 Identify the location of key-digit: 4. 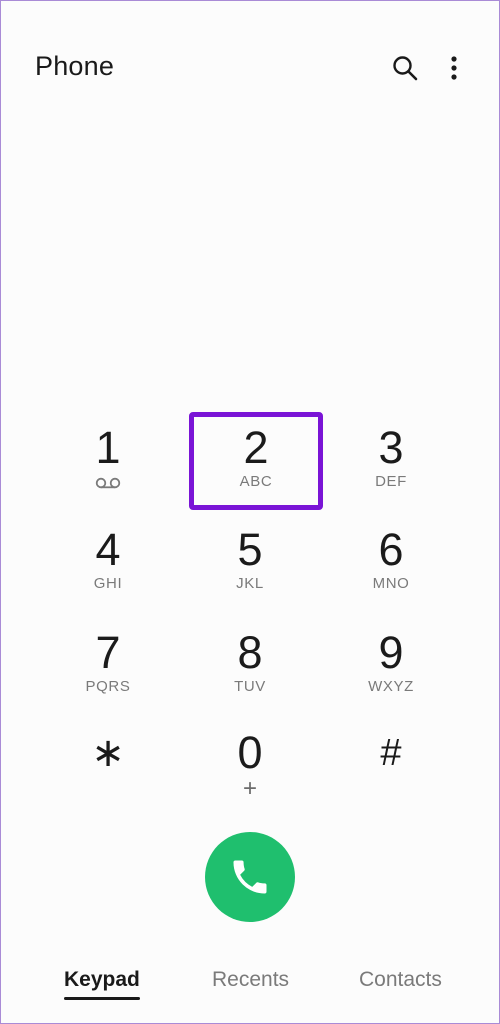
(108, 549).